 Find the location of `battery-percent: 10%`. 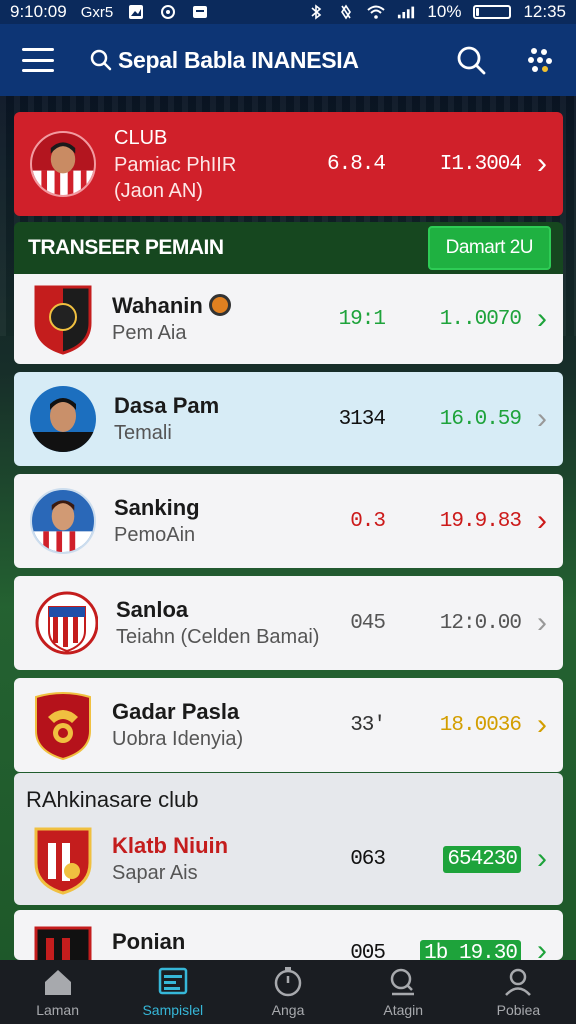

battery-percent: 10% is located at coordinates (444, 11).